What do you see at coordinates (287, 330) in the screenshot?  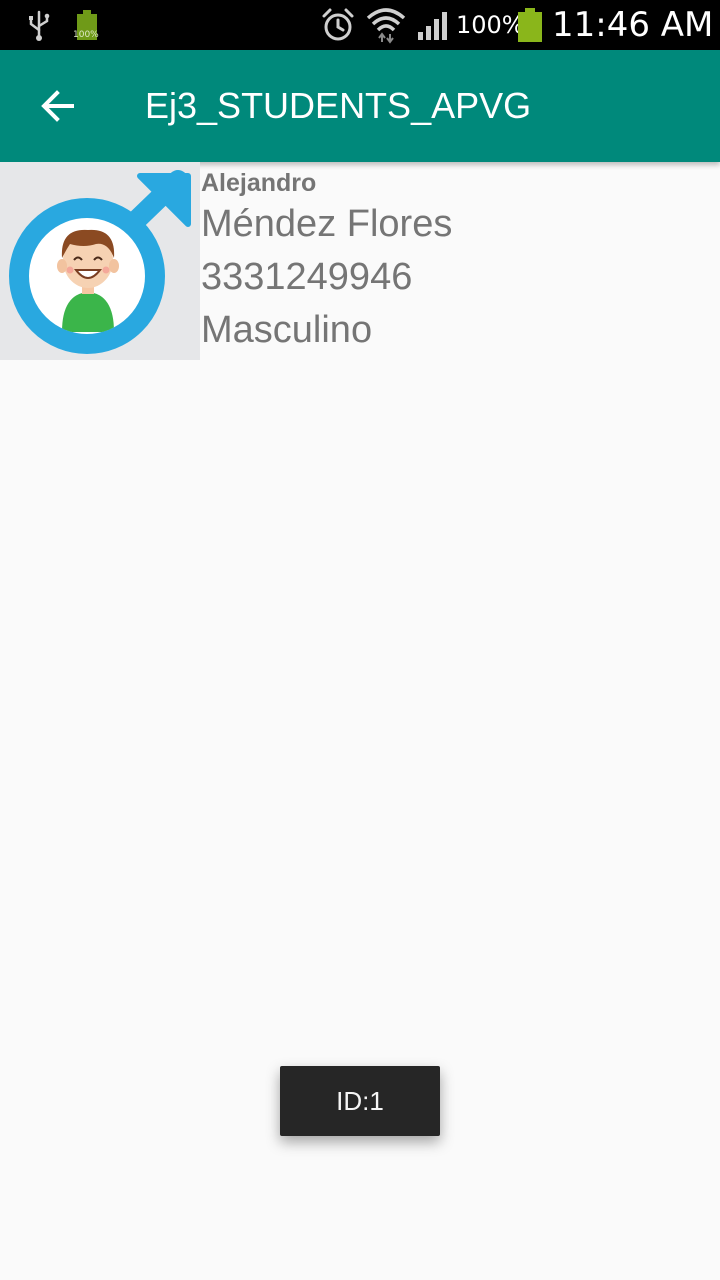 I see `student-gender: Masculino` at bounding box center [287, 330].